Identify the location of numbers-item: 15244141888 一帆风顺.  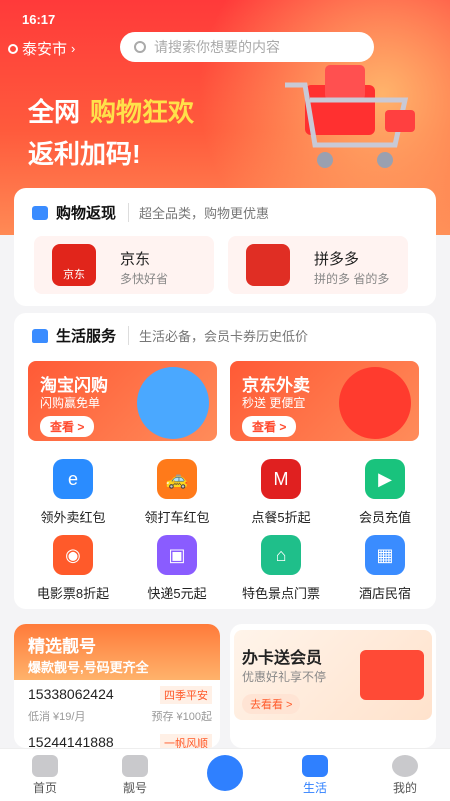
(120, 741).